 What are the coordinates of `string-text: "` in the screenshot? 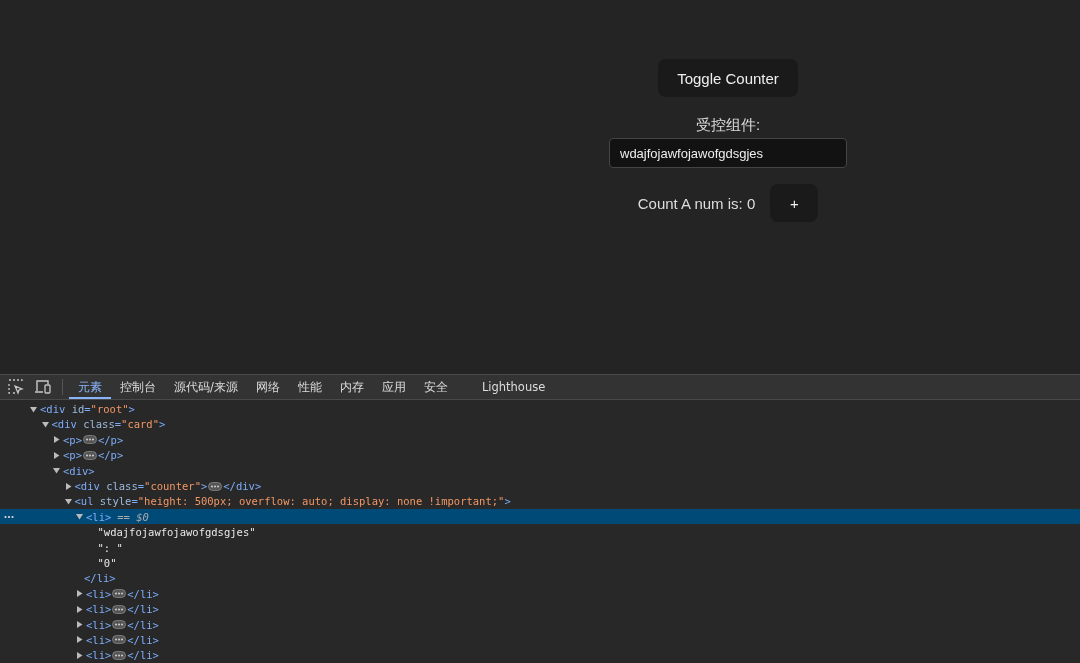 It's located at (110, 547).